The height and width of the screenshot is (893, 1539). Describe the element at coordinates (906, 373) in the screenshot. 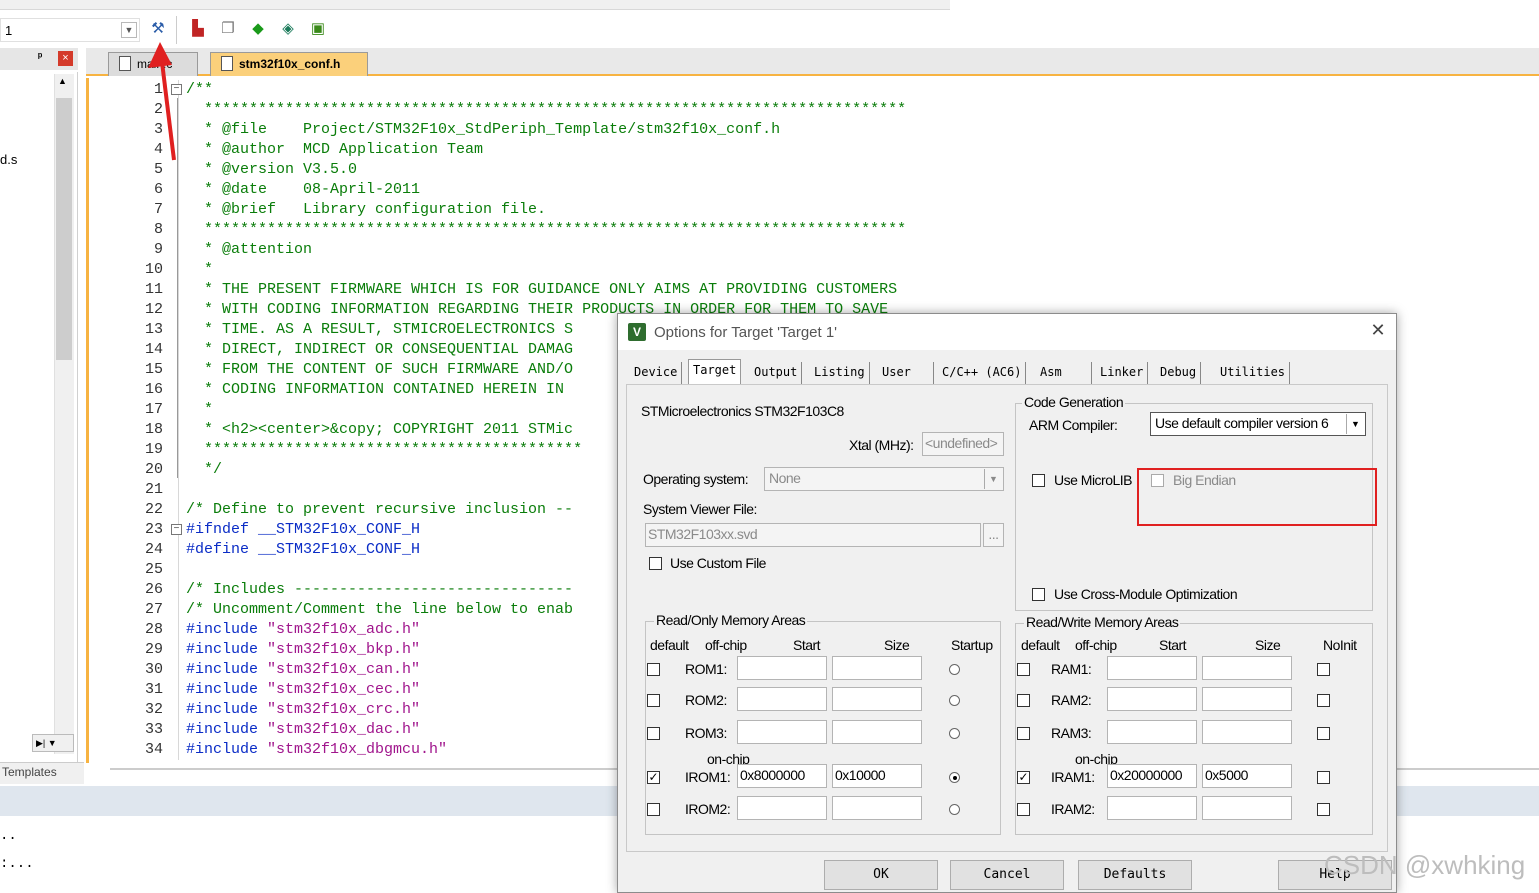

I see `tab-user: User` at that location.